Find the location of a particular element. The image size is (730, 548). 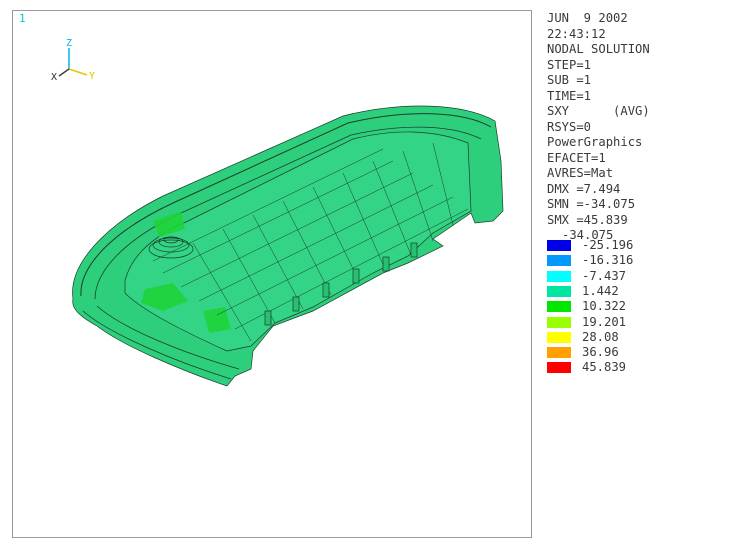

info-line: EFACET=1 is located at coordinates (576, 157).